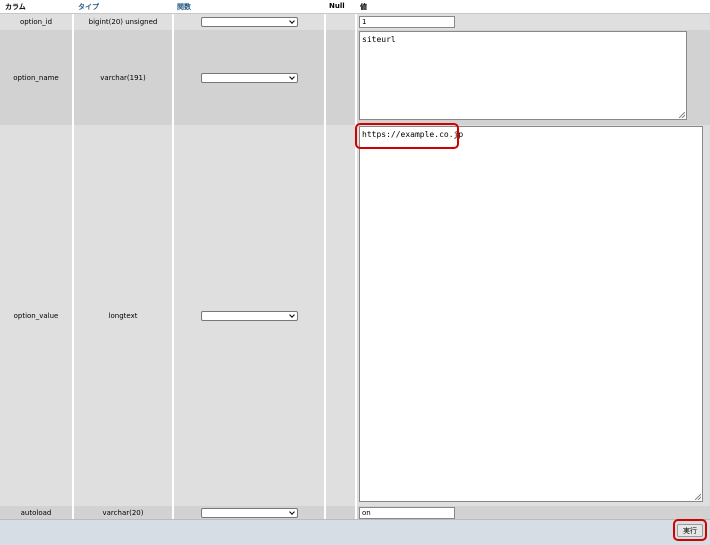 This screenshot has height=545, width=710. I want to click on column-type: varchar(20), so click(123, 513).